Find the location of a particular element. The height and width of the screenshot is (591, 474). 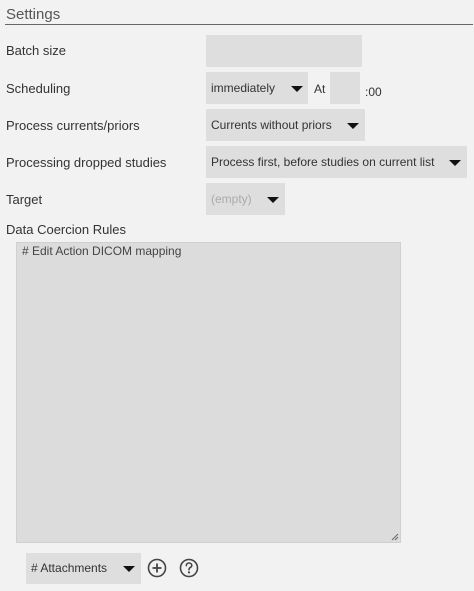

attachments-select: # Attachments is located at coordinates (83, 568).